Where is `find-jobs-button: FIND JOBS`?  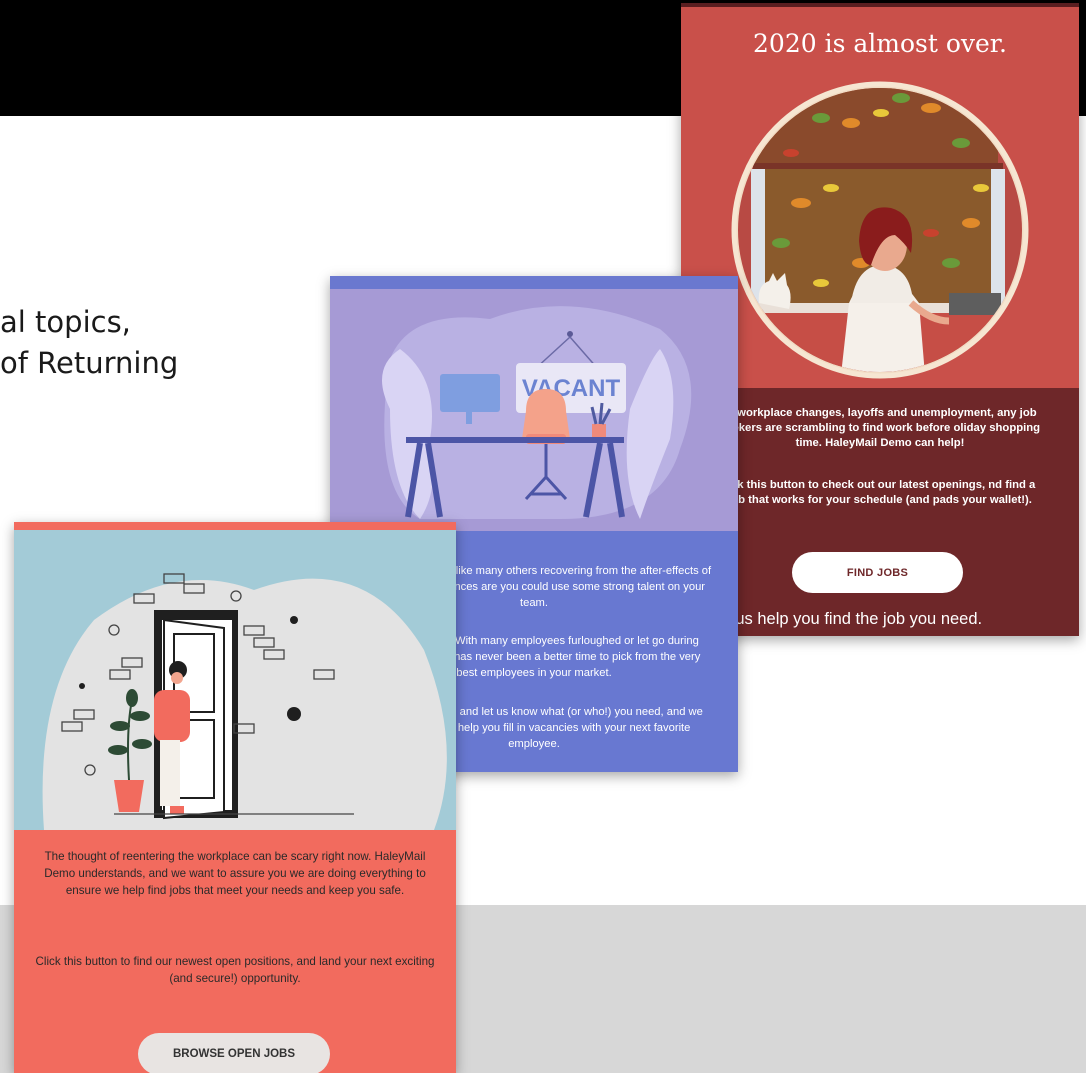 find-jobs-button: FIND JOBS is located at coordinates (877, 572).